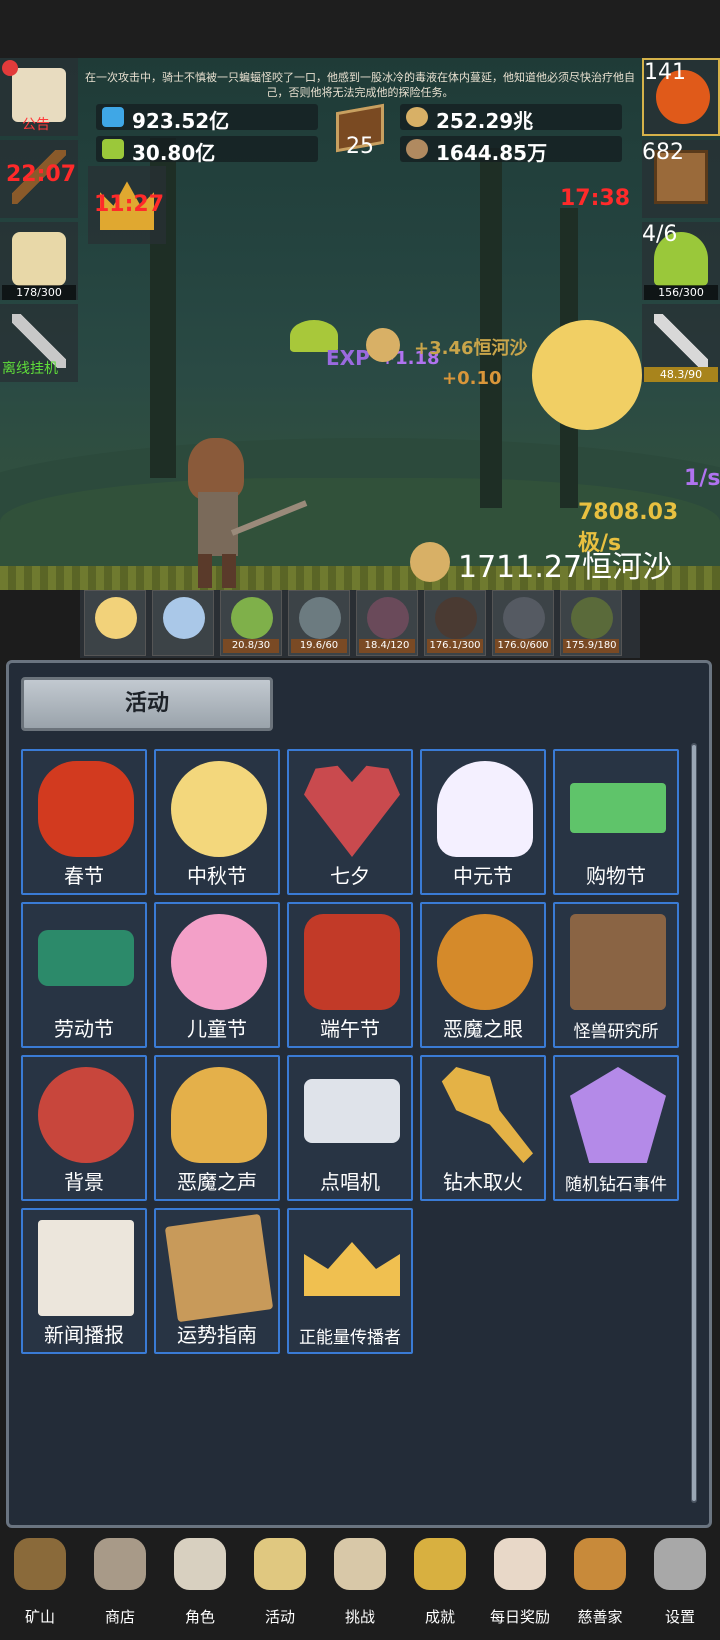 This screenshot has width=720, height=1640. I want to click on activity-tile: 随机钻石事件, so click(616, 1128).